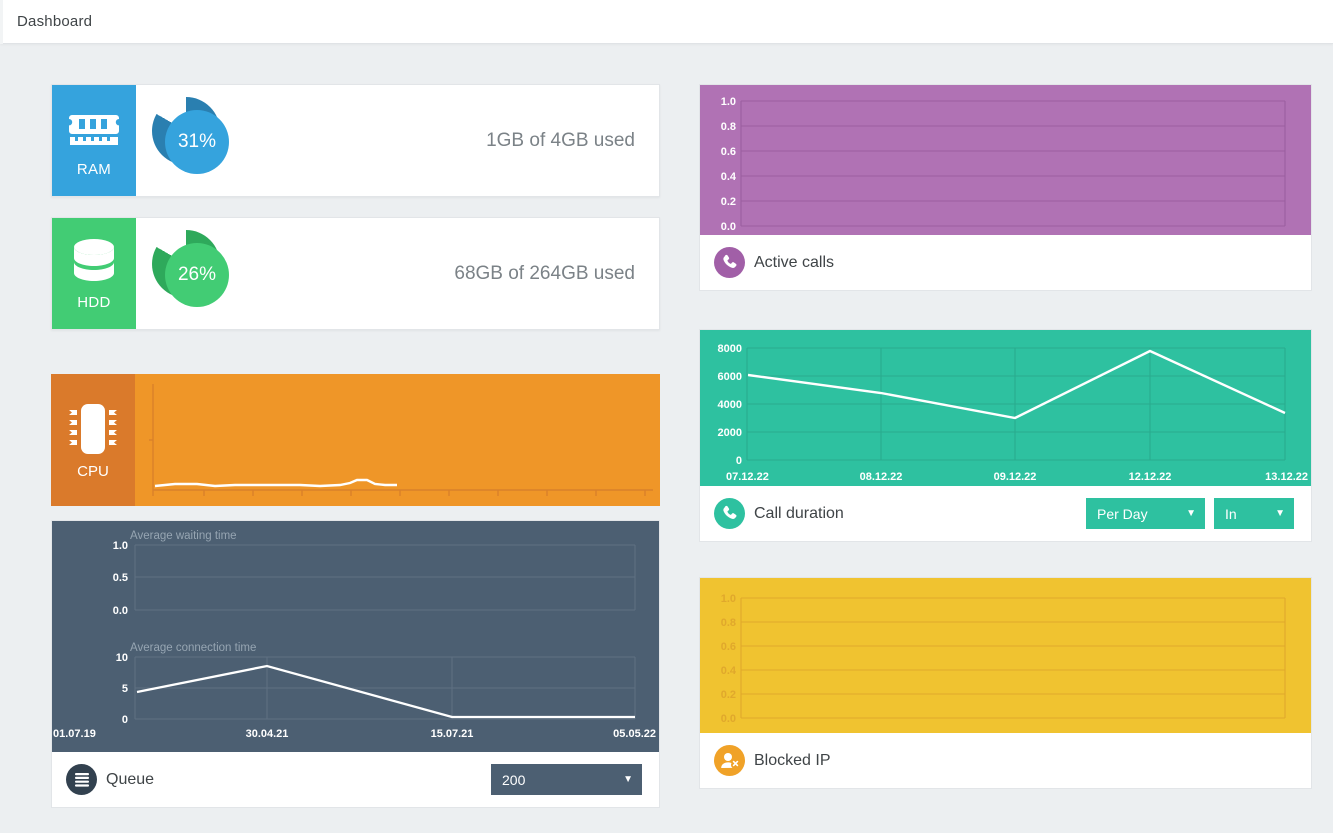 The image size is (1333, 833). I want to click on memory-module-icon, so click(94, 130).